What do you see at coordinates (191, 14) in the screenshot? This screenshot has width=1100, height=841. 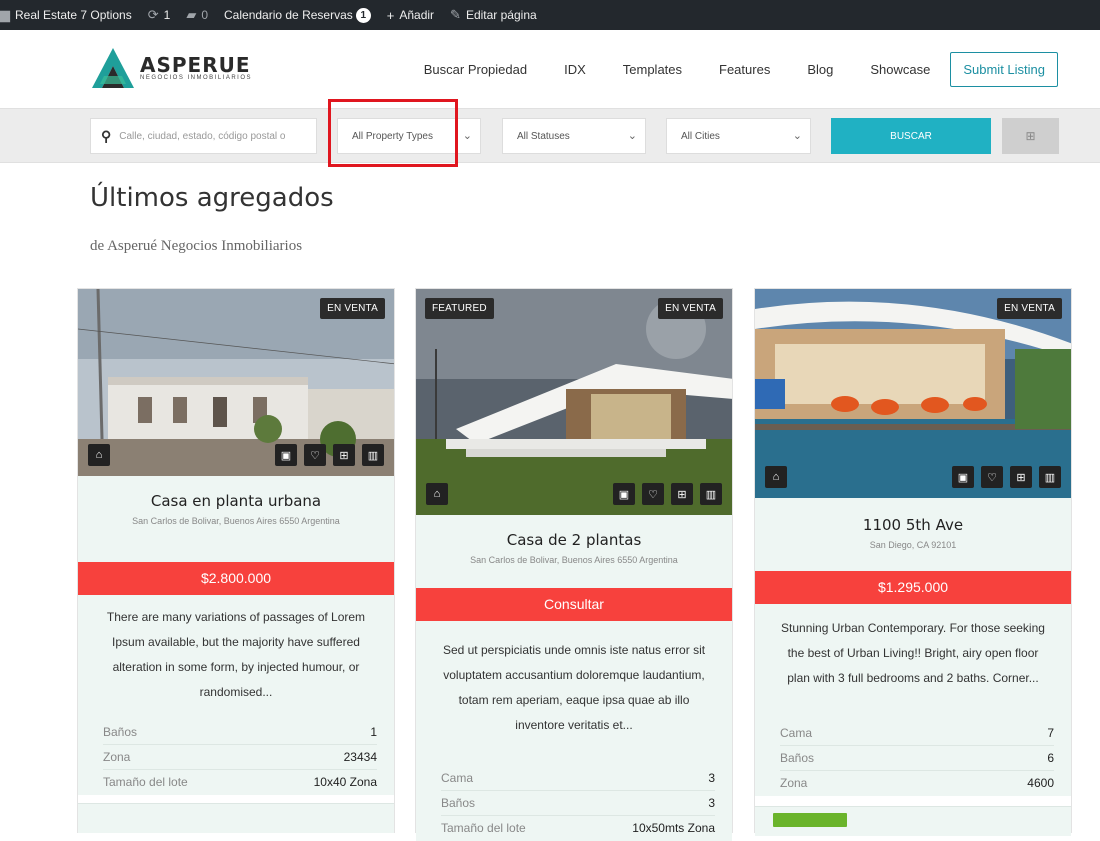 I see `comment-icon: ▰` at bounding box center [191, 14].